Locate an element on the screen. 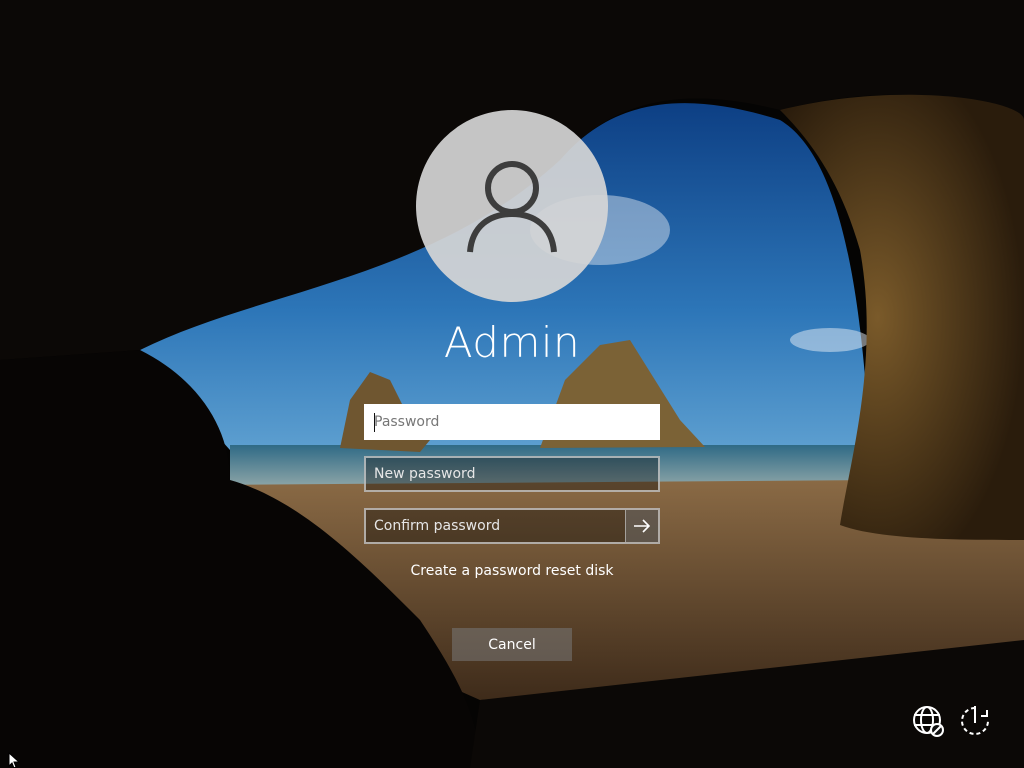 The image size is (1024, 768). user-name: Admin is located at coordinates (512, 342).